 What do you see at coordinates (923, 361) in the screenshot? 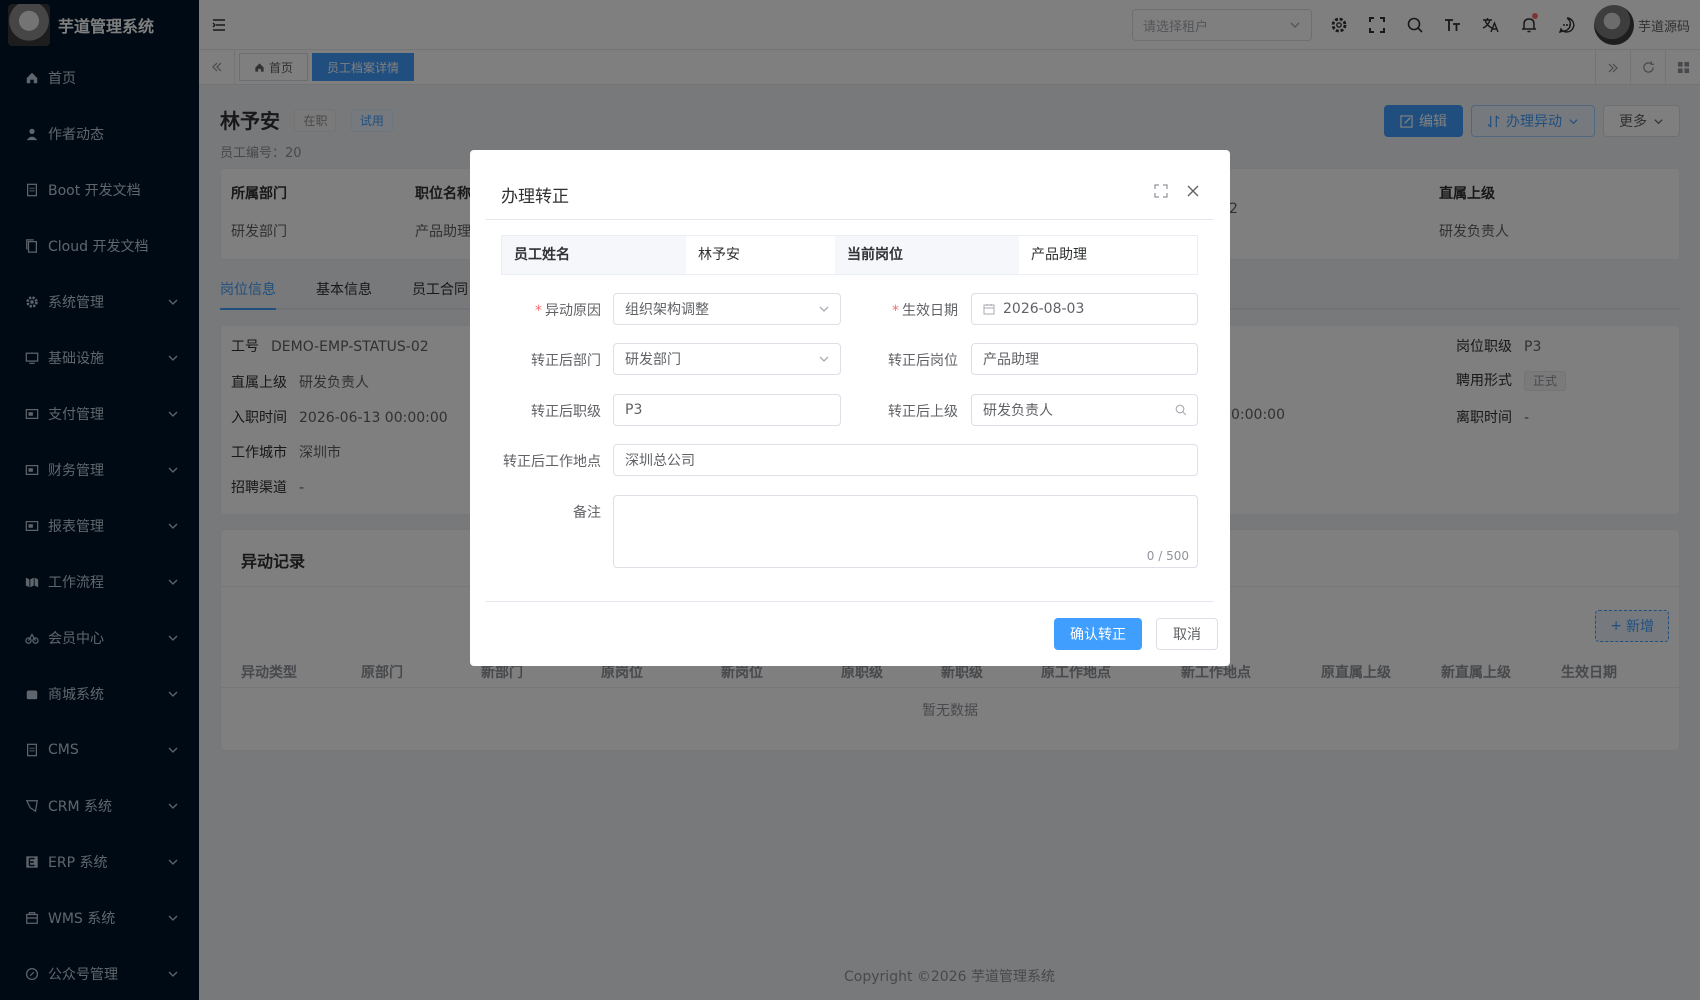
I see `new-post-label: 转正后岗位` at bounding box center [923, 361].